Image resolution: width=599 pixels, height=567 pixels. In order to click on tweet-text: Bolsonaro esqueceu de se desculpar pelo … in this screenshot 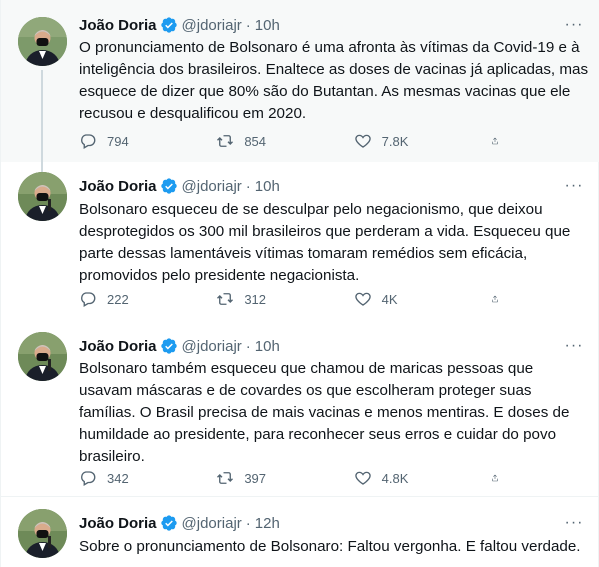, I will do `click(325, 242)`.